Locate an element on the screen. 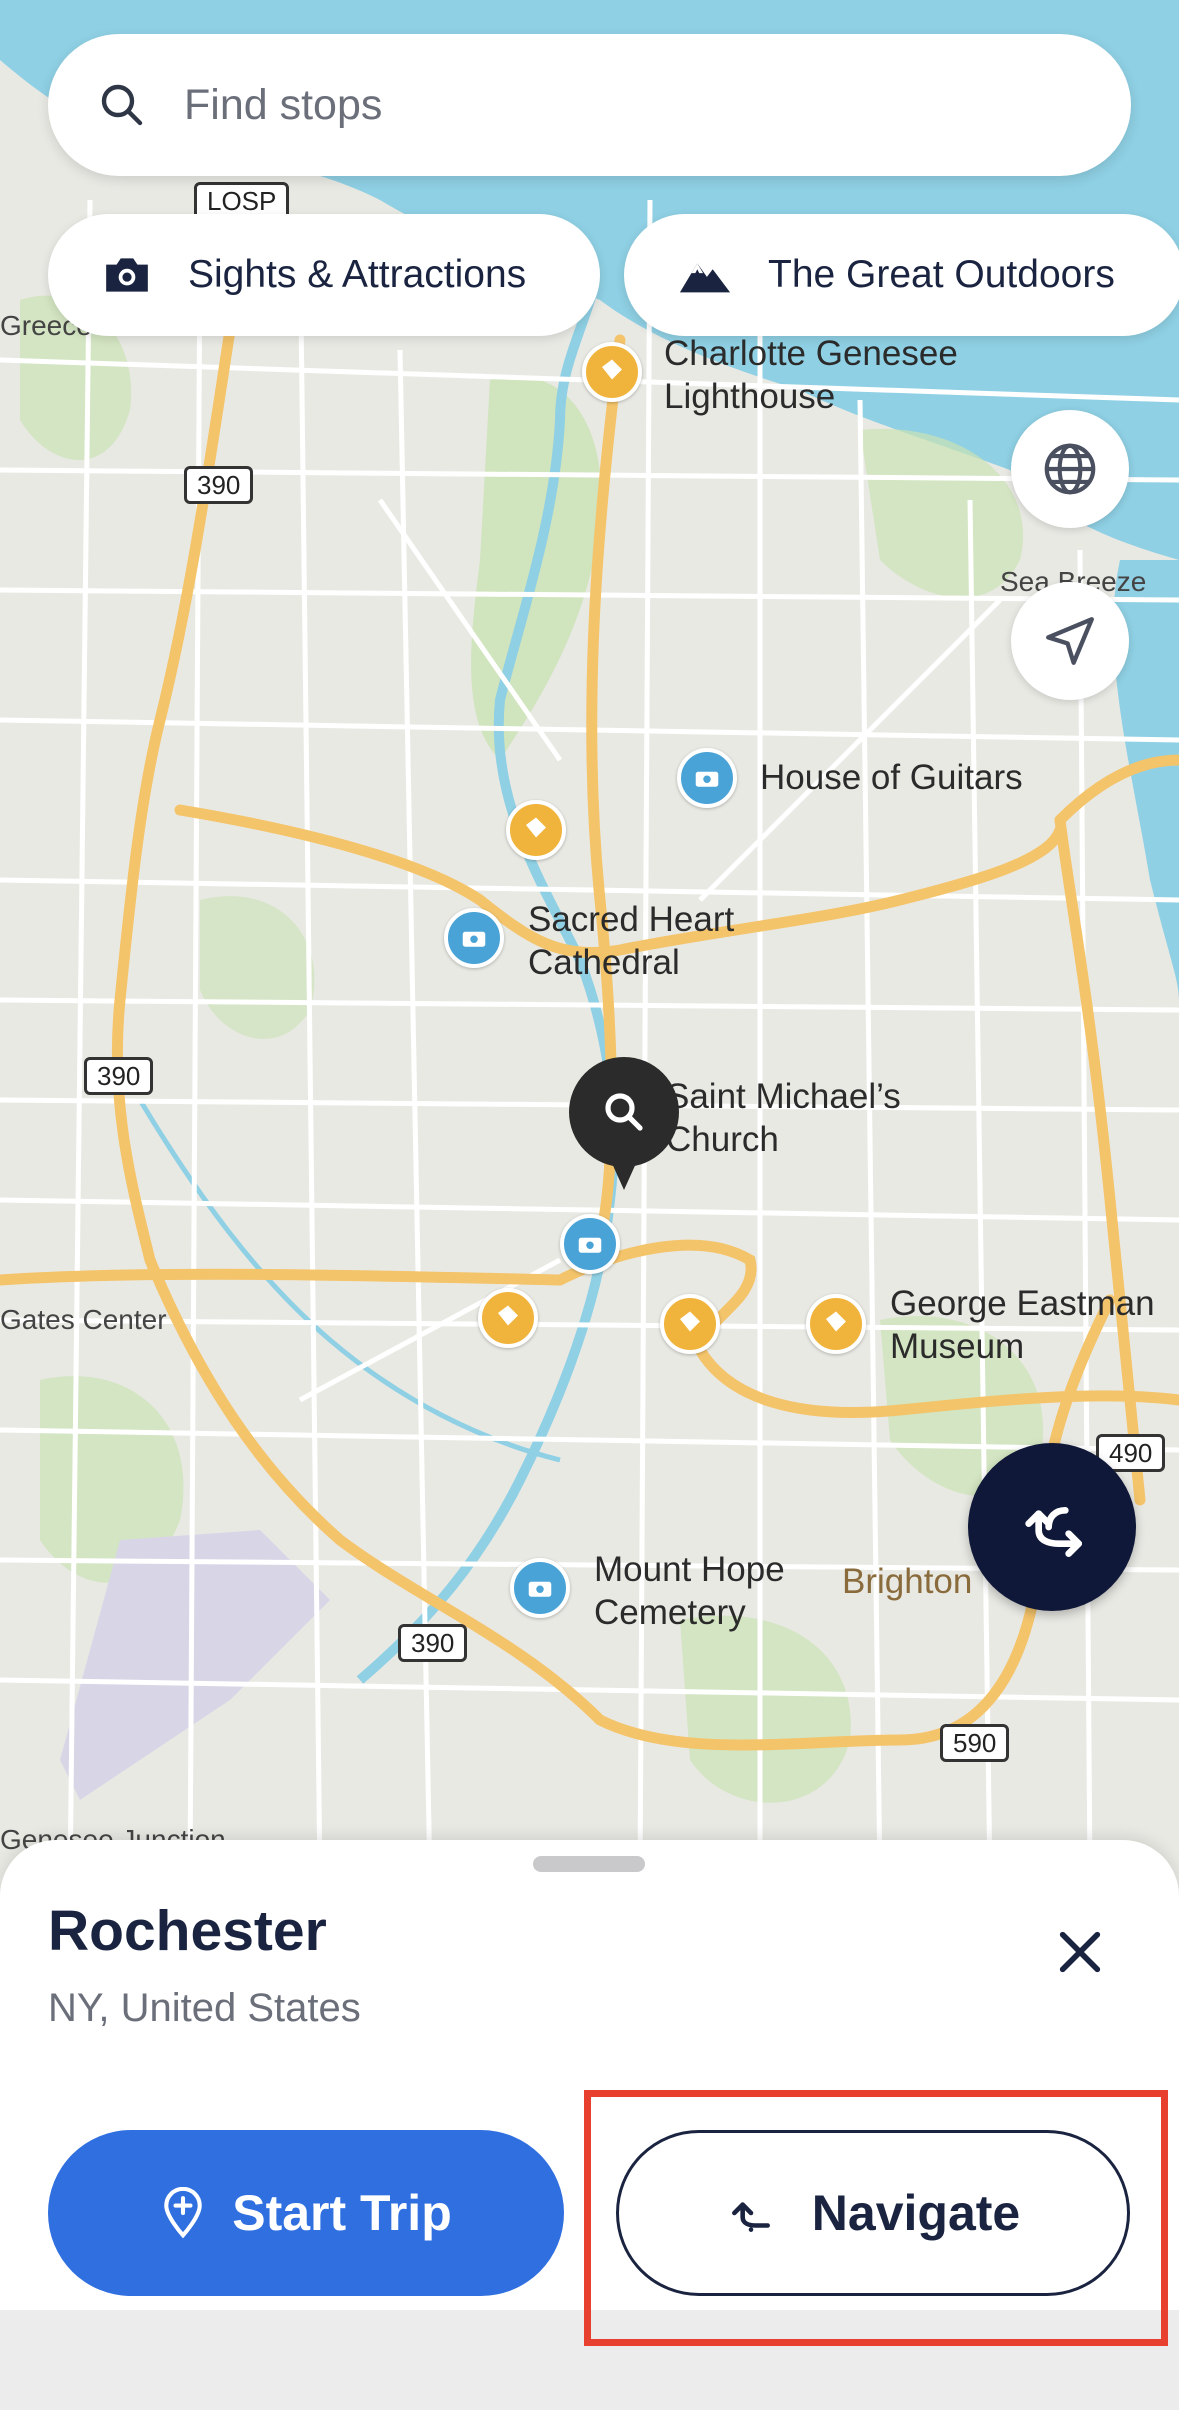 This screenshot has height=2410, width=1179. camera-icon is located at coordinates (127, 275).